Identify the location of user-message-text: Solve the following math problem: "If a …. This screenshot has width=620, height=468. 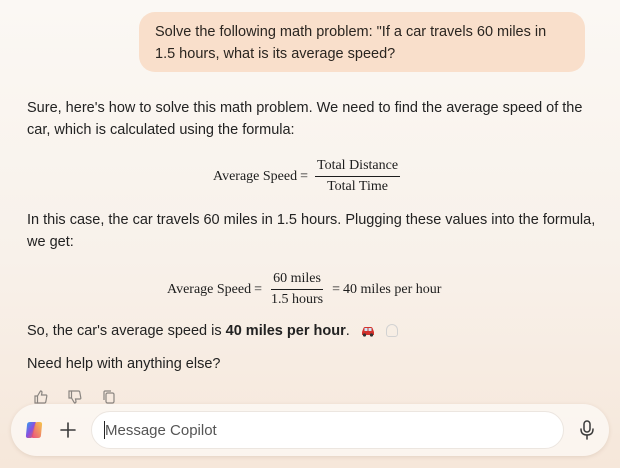
(351, 43).